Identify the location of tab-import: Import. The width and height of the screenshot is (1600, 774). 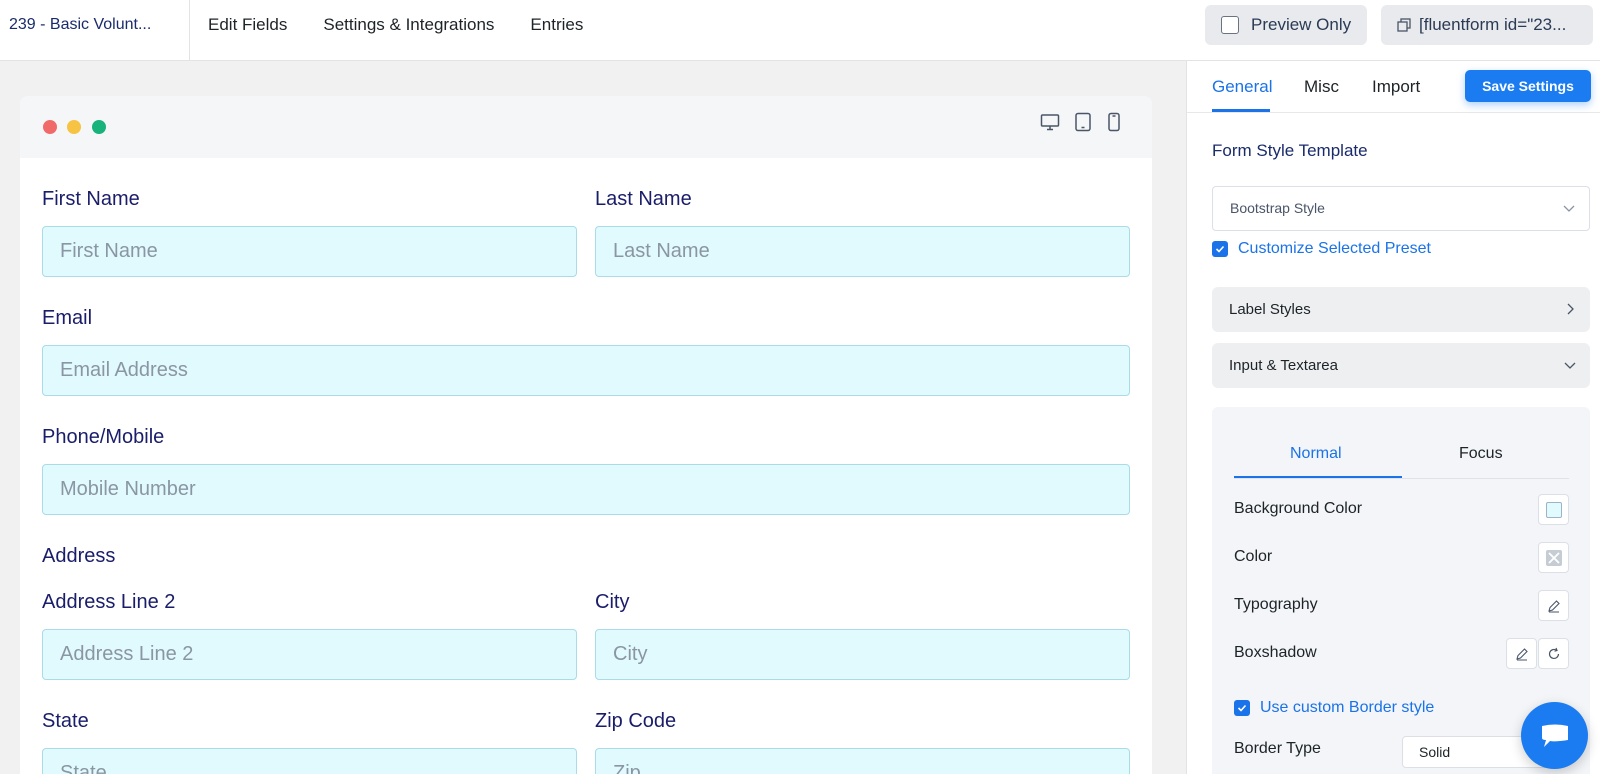
(1396, 87).